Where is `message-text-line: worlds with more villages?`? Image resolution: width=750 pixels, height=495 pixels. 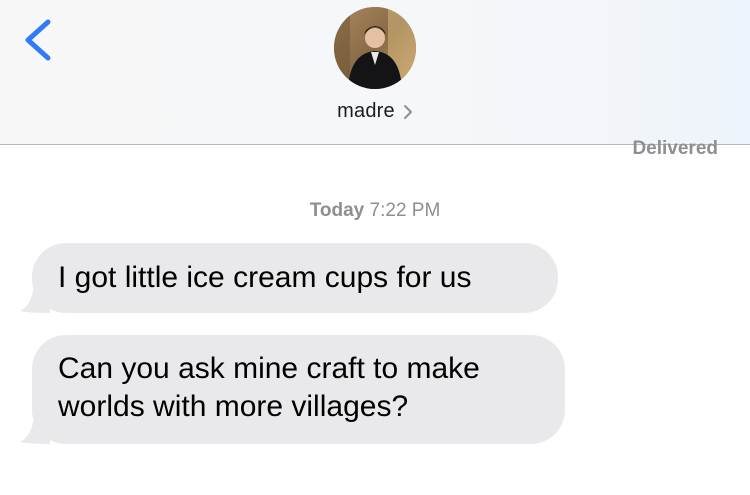
message-text-line: worlds with more villages? is located at coordinates (233, 406).